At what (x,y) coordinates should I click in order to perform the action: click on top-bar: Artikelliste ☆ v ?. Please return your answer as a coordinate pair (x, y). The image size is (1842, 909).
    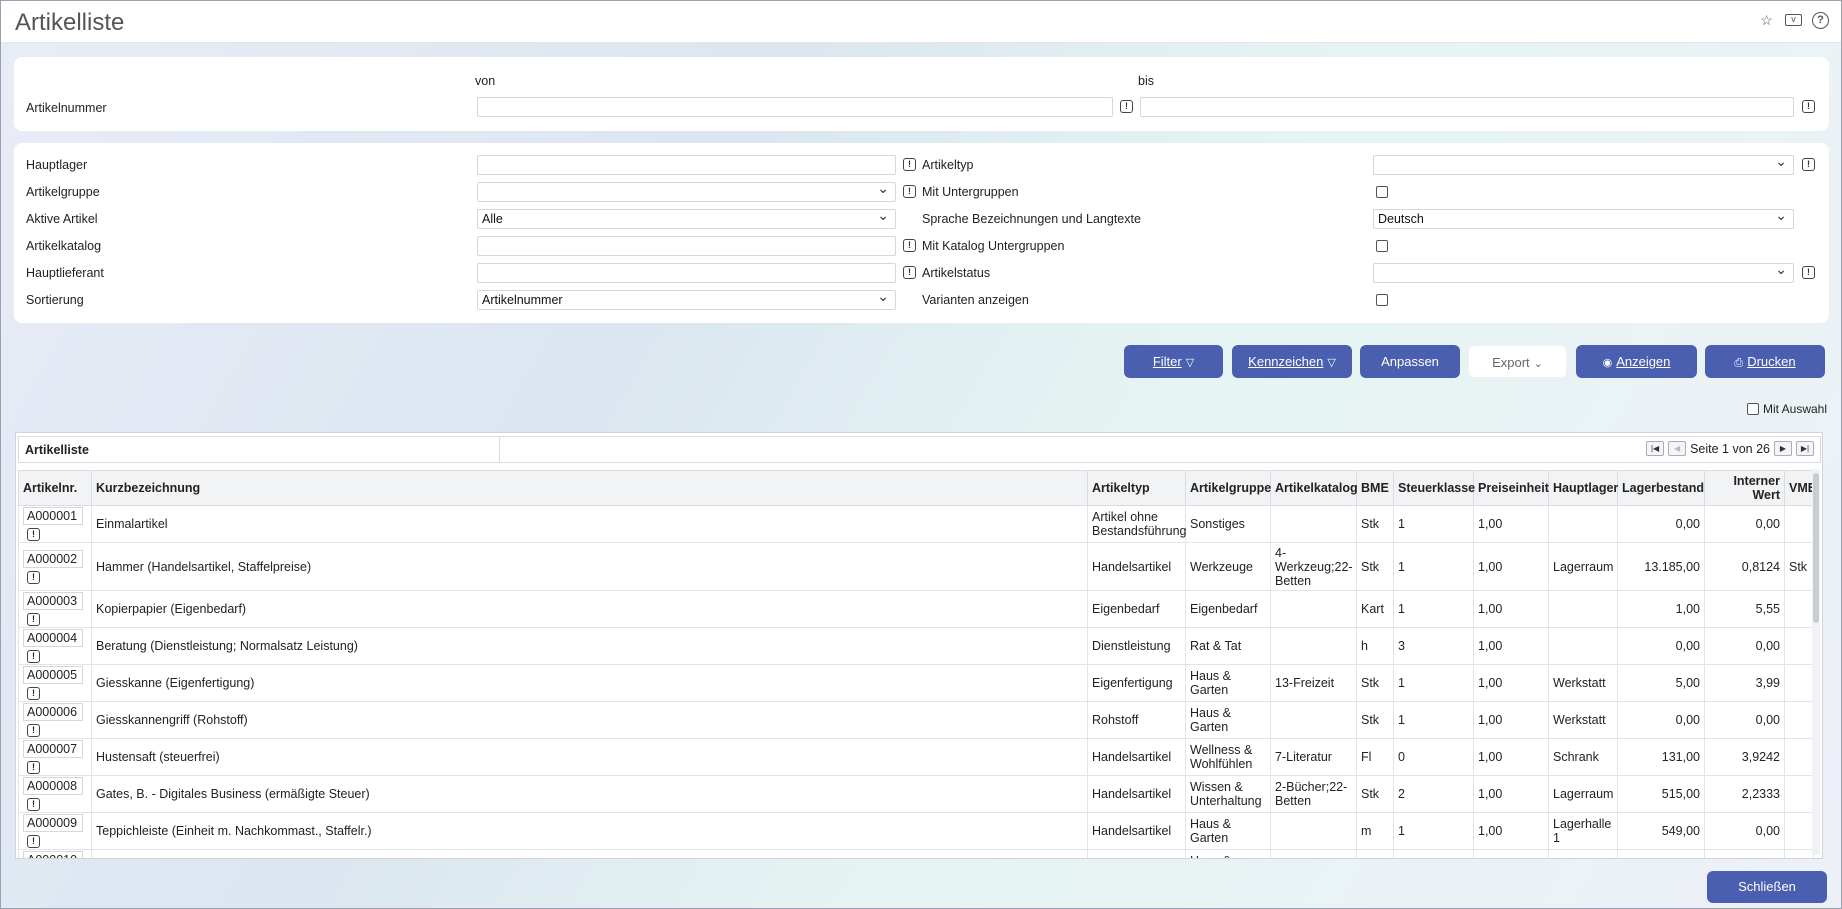
    Looking at the image, I should click on (921, 22).